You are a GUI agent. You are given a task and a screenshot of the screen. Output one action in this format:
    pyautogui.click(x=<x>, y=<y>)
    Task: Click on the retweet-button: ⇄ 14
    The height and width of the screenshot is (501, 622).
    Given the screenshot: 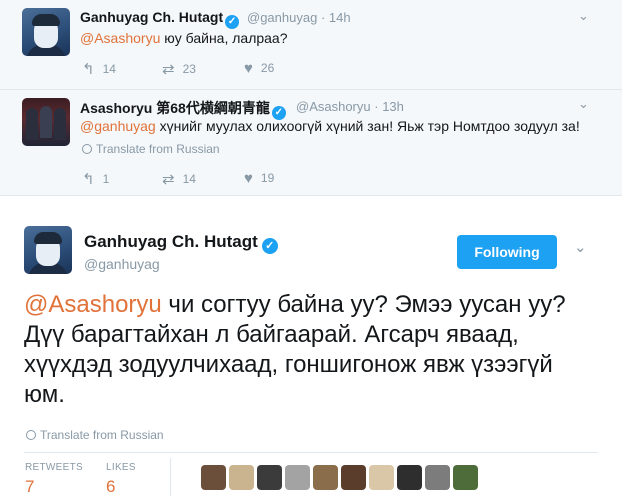 What is the action you would take?
    pyautogui.click(x=179, y=179)
    